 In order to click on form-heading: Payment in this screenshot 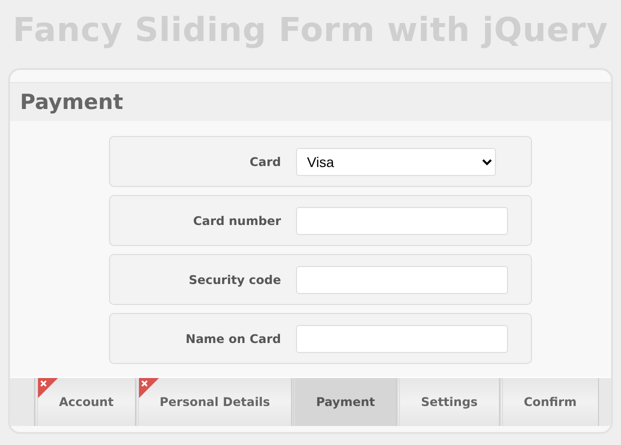, I will do `click(310, 101)`.